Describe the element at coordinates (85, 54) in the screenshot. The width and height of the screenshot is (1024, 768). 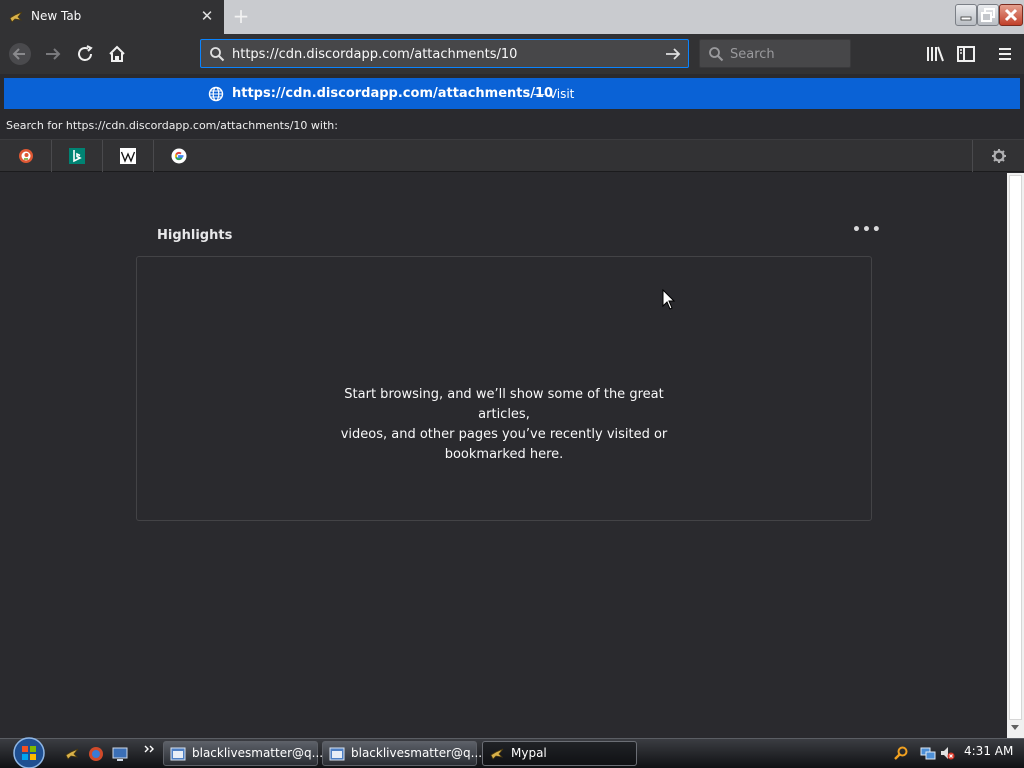
I see `reload-icon` at that location.